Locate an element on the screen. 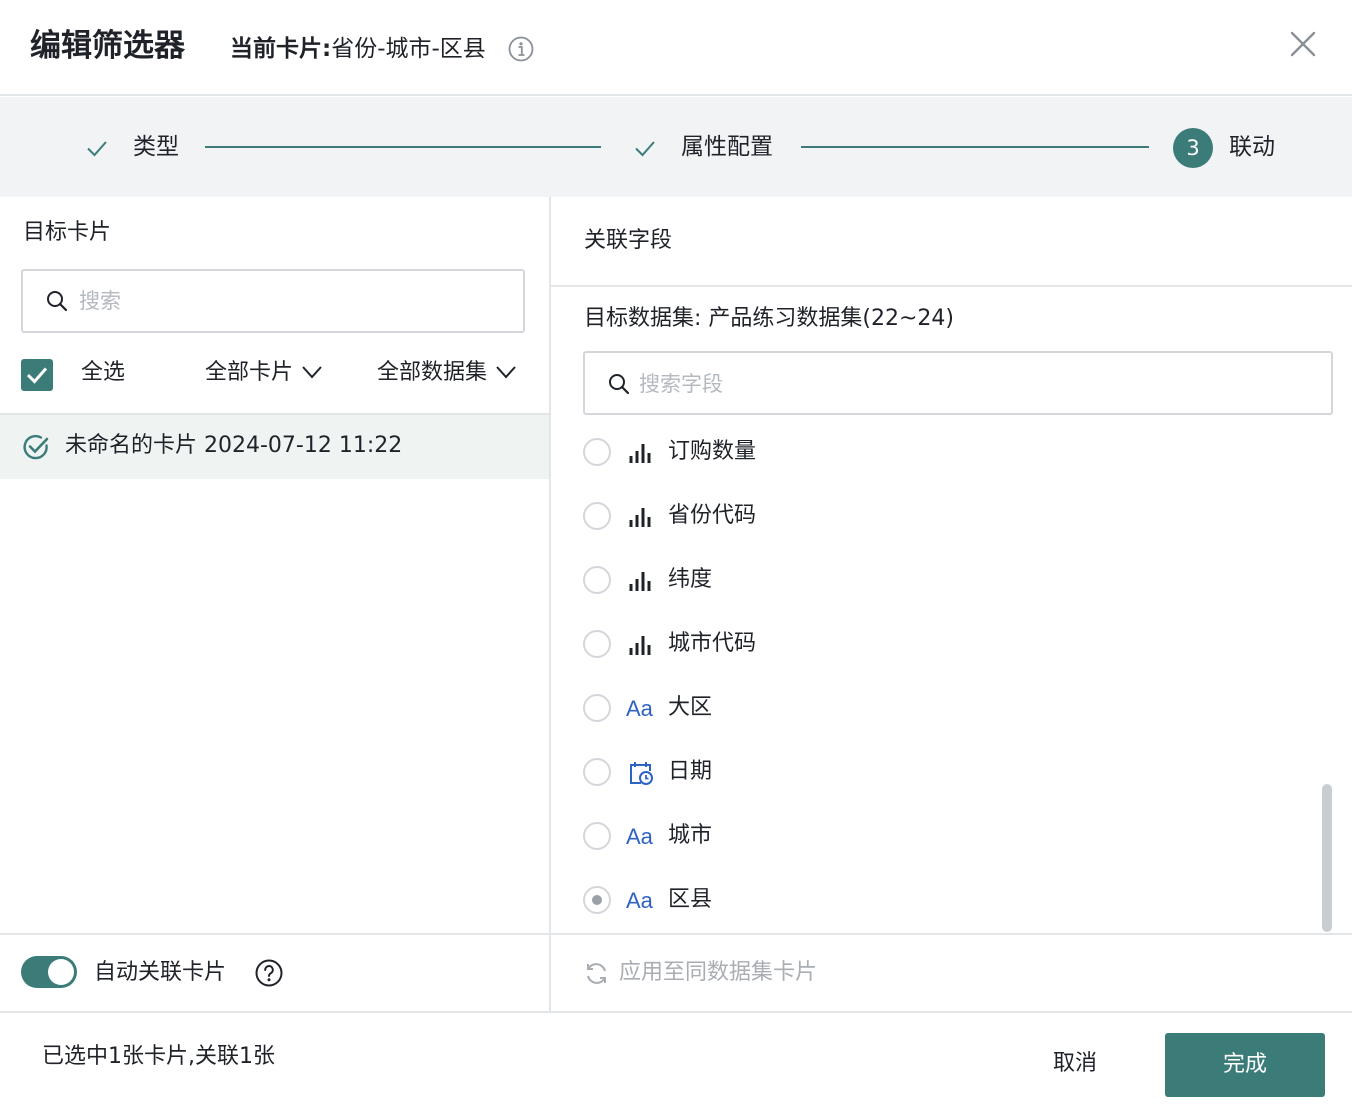 The width and height of the screenshot is (1352, 1118). field-name: 日期 is located at coordinates (690, 771).